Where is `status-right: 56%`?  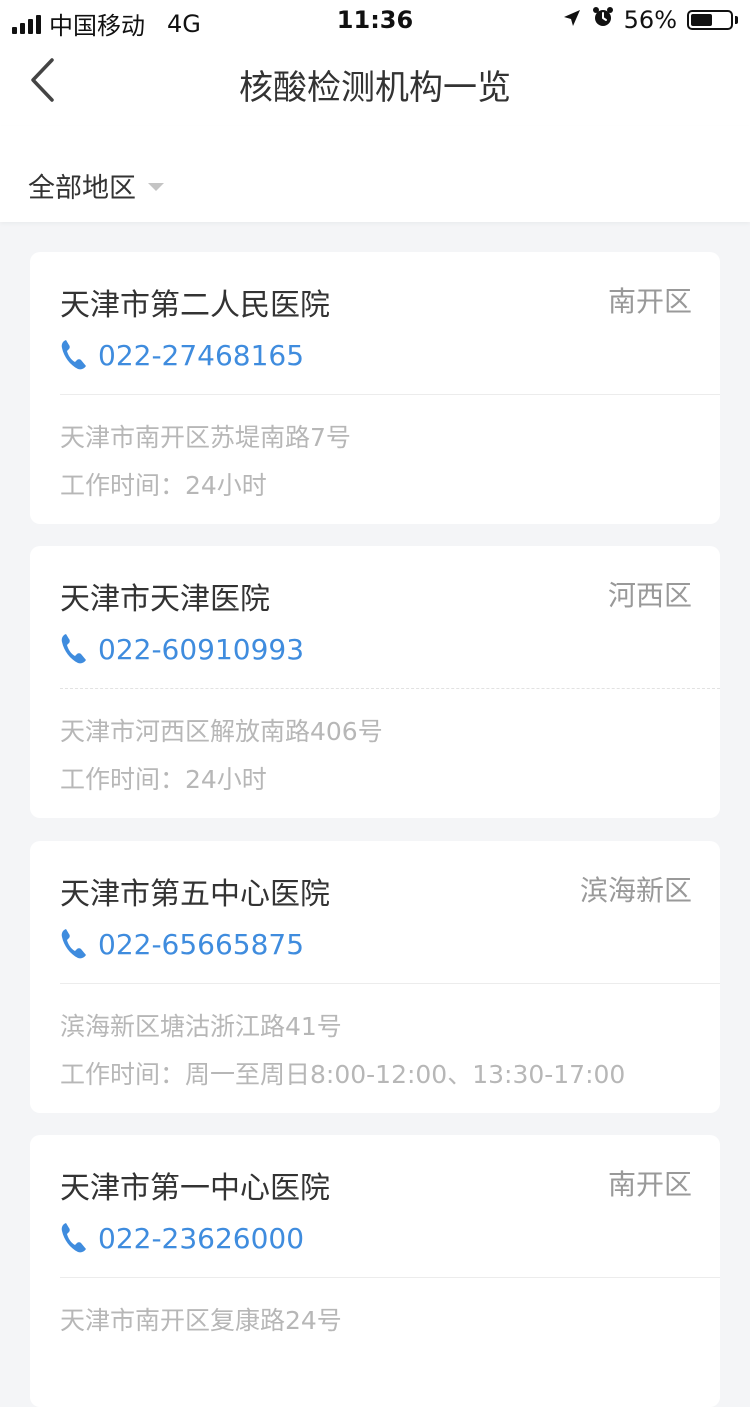
status-right: 56% is located at coordinates (650, 20).